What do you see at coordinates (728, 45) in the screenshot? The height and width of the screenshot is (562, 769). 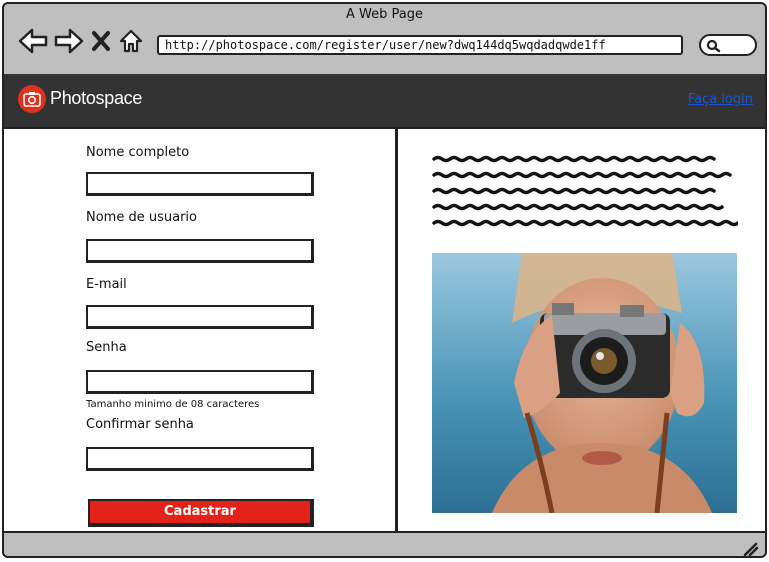 I see `browser-search` at bounding box center [728, 45].